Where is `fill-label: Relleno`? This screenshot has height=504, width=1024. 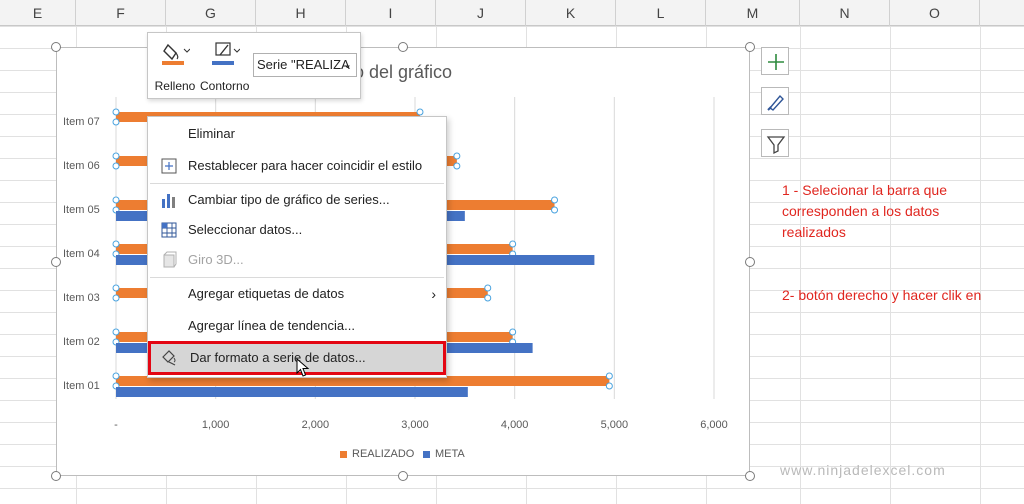 fill-label: Relleno is located at coordinates (175, 86).